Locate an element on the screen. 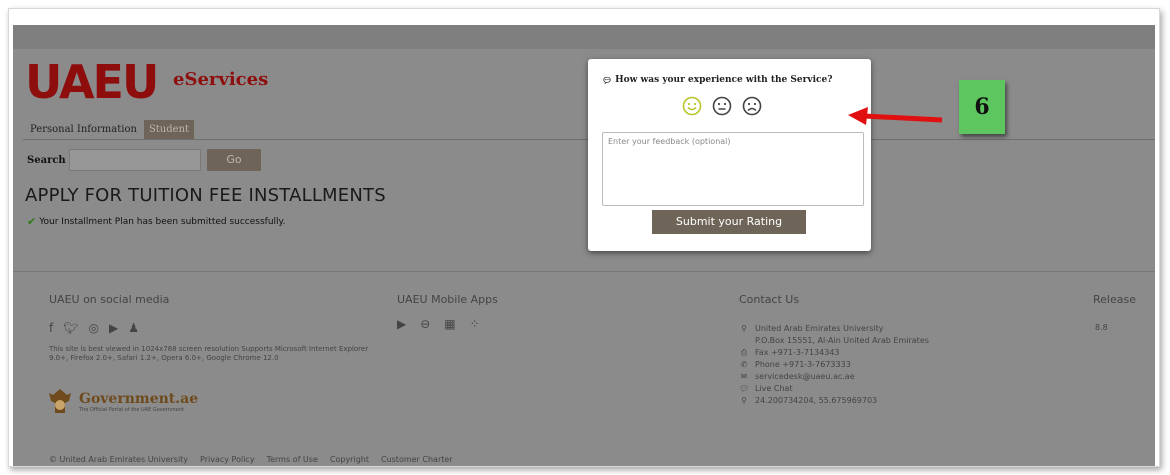  social-icons: f 🐦︎ ◎ ▶ ♟ is located at coordinates (94, 328).